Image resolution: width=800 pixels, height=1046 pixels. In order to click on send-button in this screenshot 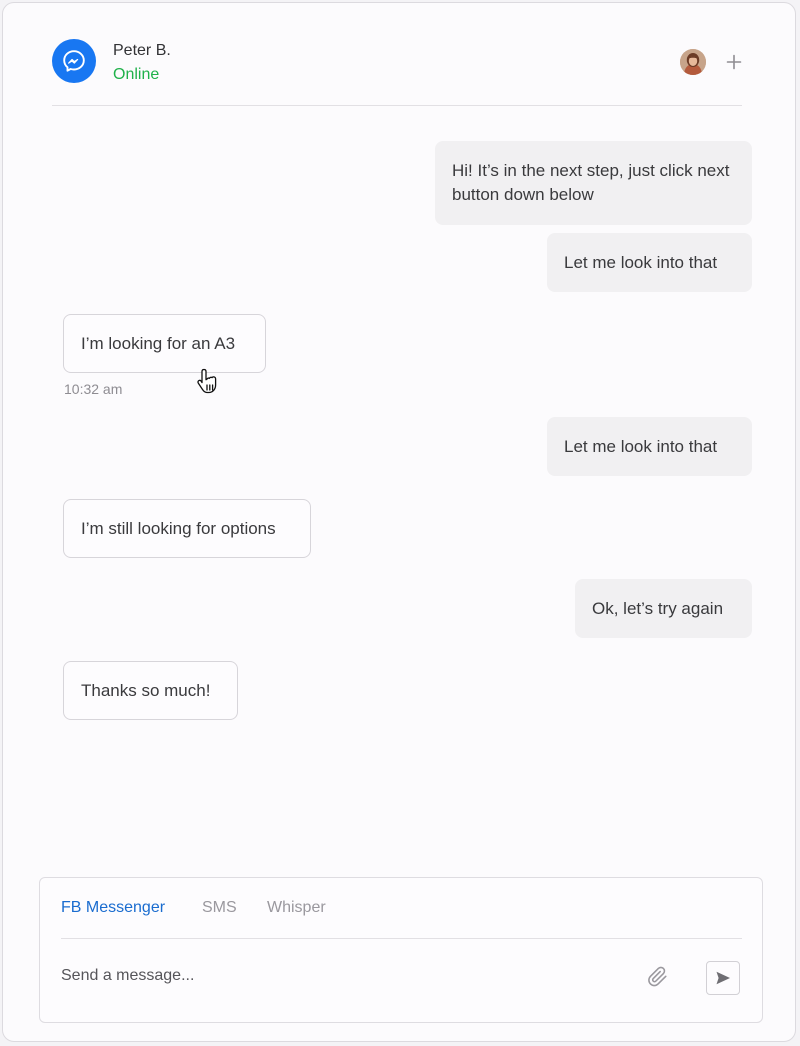, I will do `click(723, 978)`.